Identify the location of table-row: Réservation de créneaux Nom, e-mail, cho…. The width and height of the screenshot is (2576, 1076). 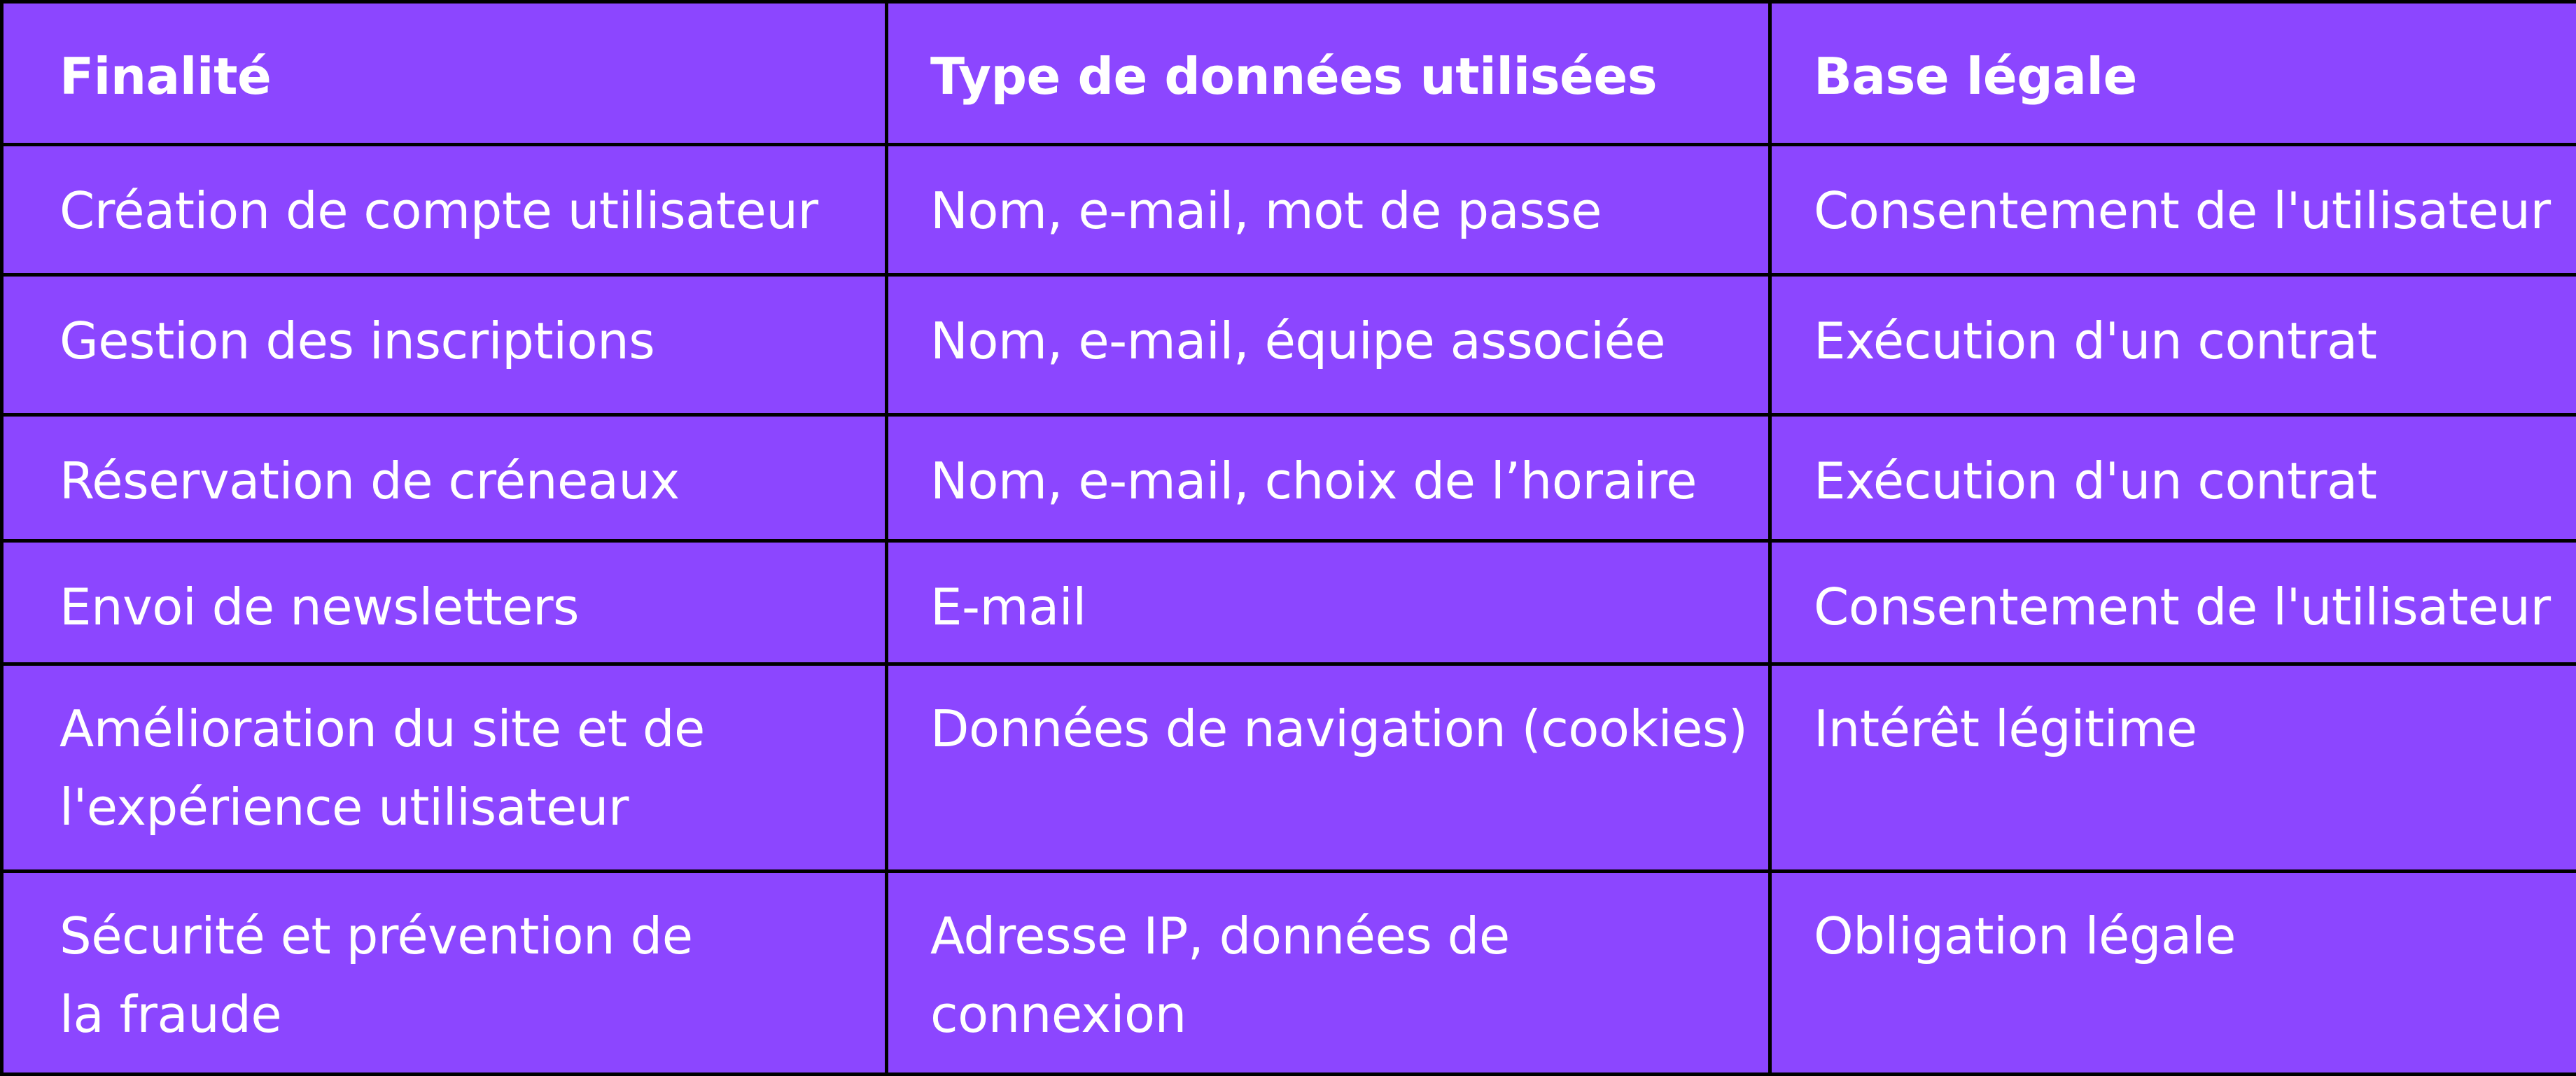
(1289, 478).